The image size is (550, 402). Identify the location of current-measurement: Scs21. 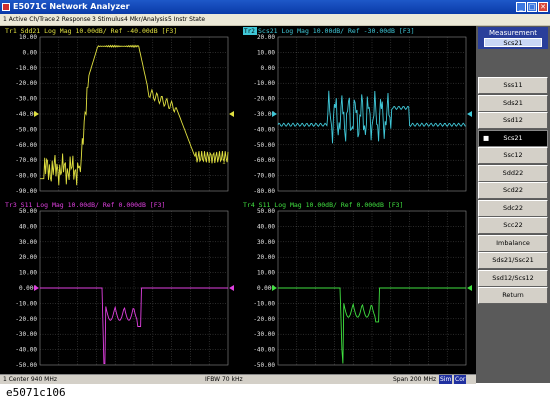
(513, 42).